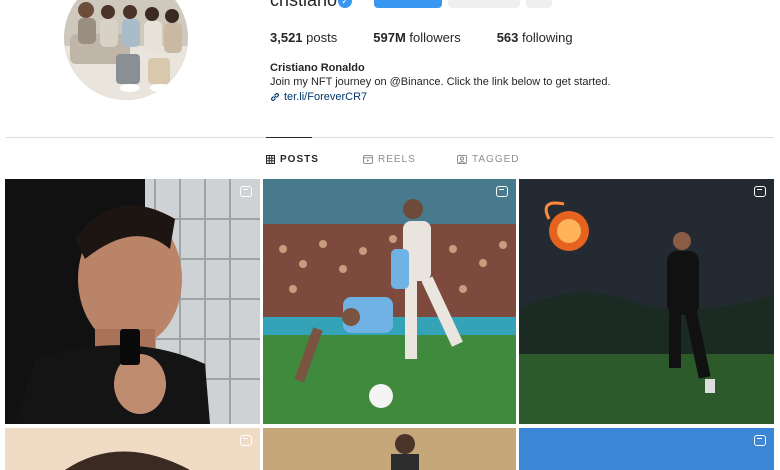  What do you see at coordinates (303, 37) in the screenshot?
I see `posts-stat: 3,521 posts` at bounding box center [303, 37].